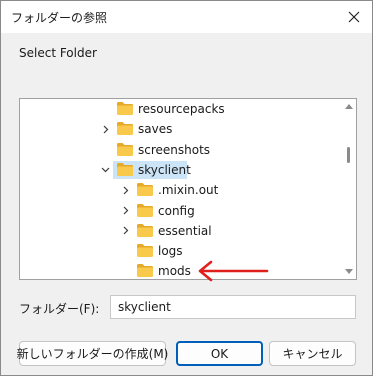  What do you see at coordinates (164, 169) in the screenshot?
I see `tree-item-label: skyclient` at bounding box center [164, 169].